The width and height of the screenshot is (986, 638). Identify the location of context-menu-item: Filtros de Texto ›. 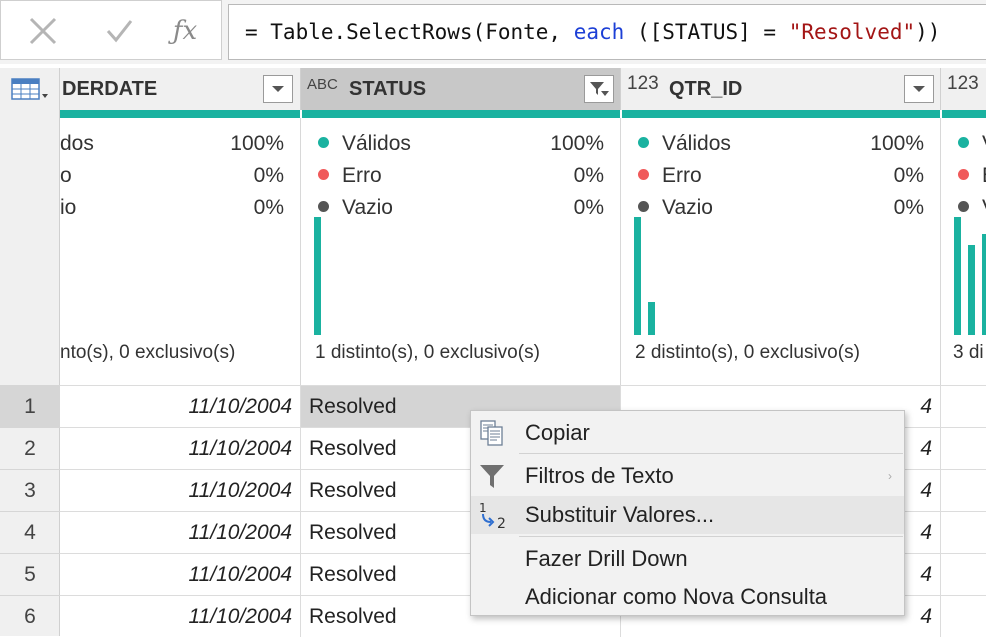
(687, 476).